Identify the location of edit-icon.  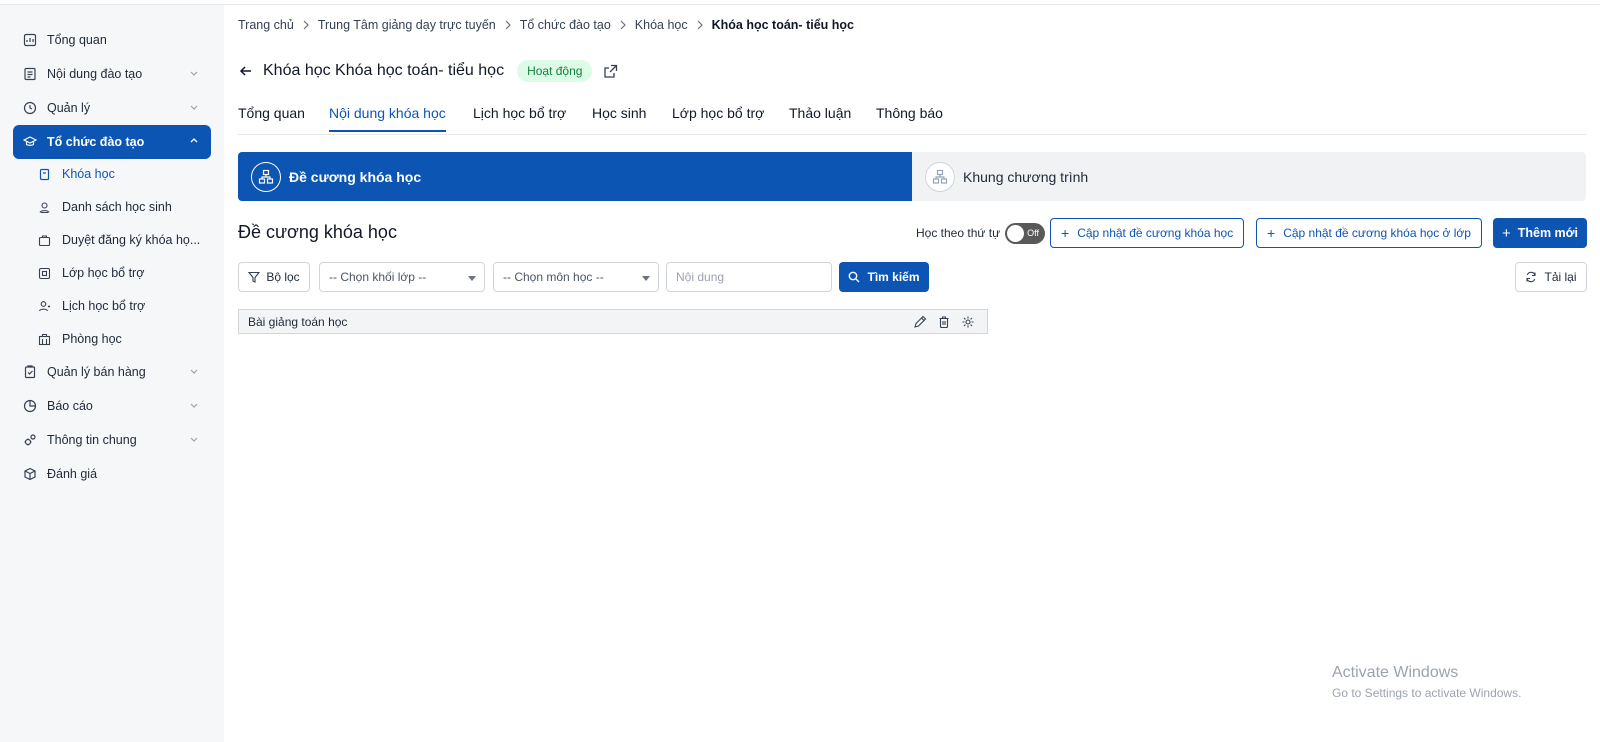
(920, 322).